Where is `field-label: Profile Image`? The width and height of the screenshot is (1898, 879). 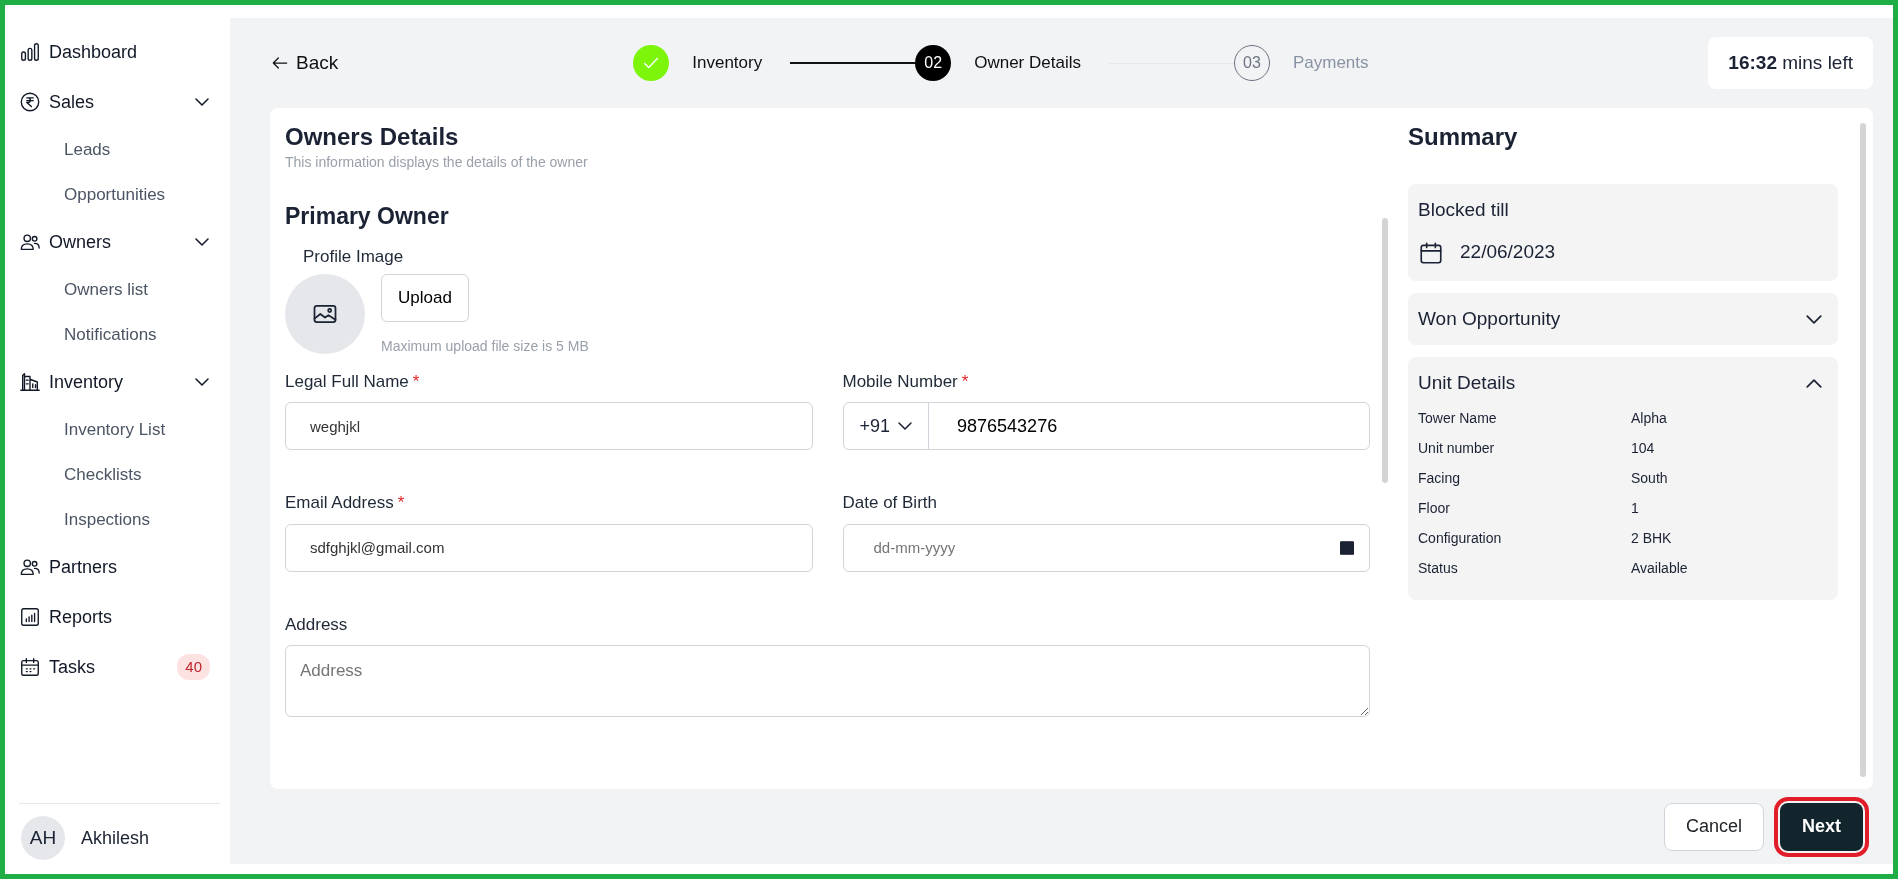 field-label: Profile Image is located at coordinates (354, 257).